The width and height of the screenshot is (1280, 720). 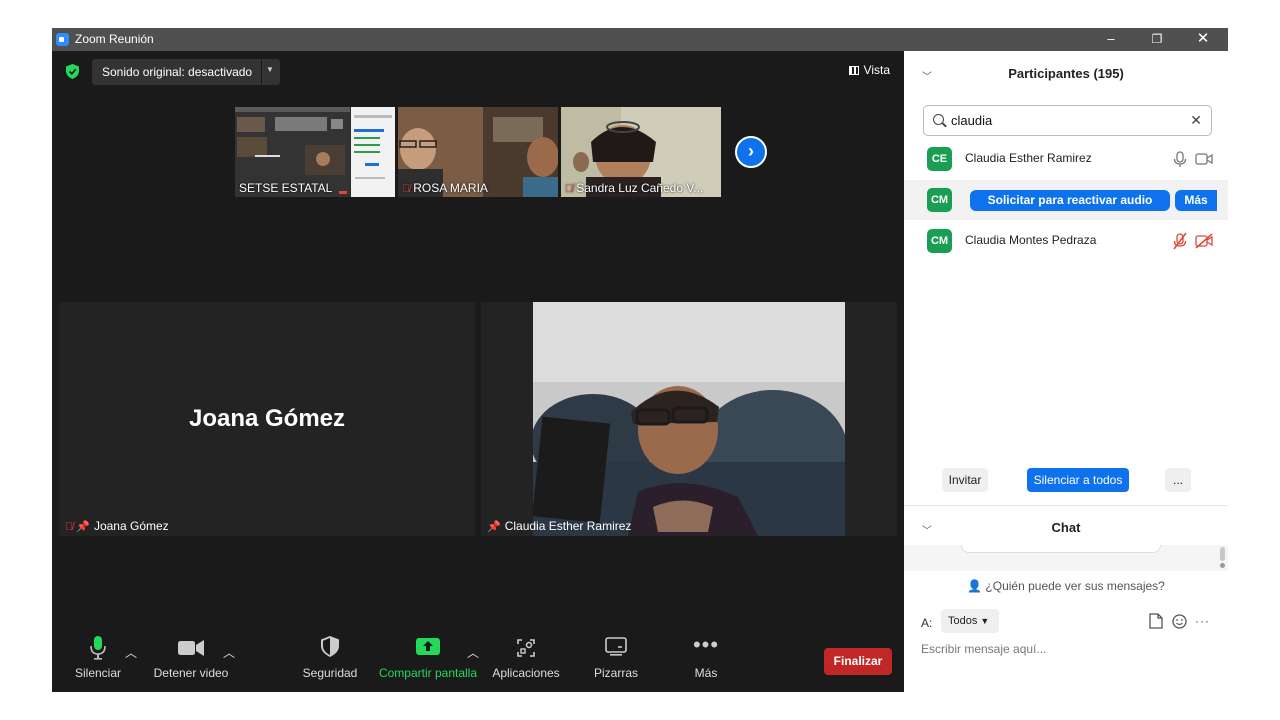 What do you see at coordinates (445, 188) in the screenshot?
I see `thumbnail-name: 🎙̸ ROSA MARIA` at bounding box center [445, 188].